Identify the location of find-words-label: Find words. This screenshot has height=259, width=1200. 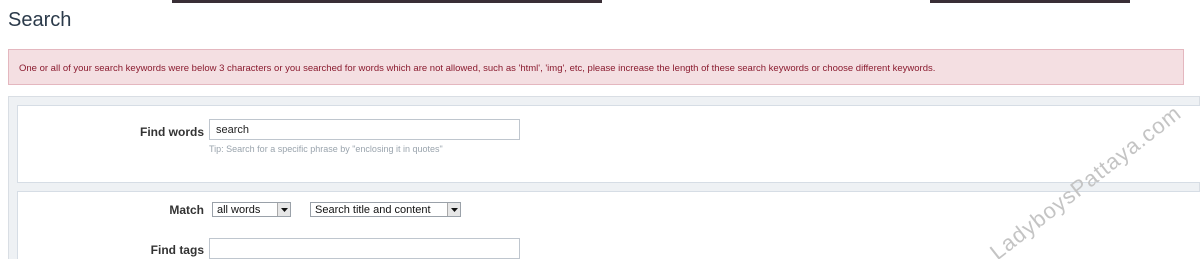
(172, 132).